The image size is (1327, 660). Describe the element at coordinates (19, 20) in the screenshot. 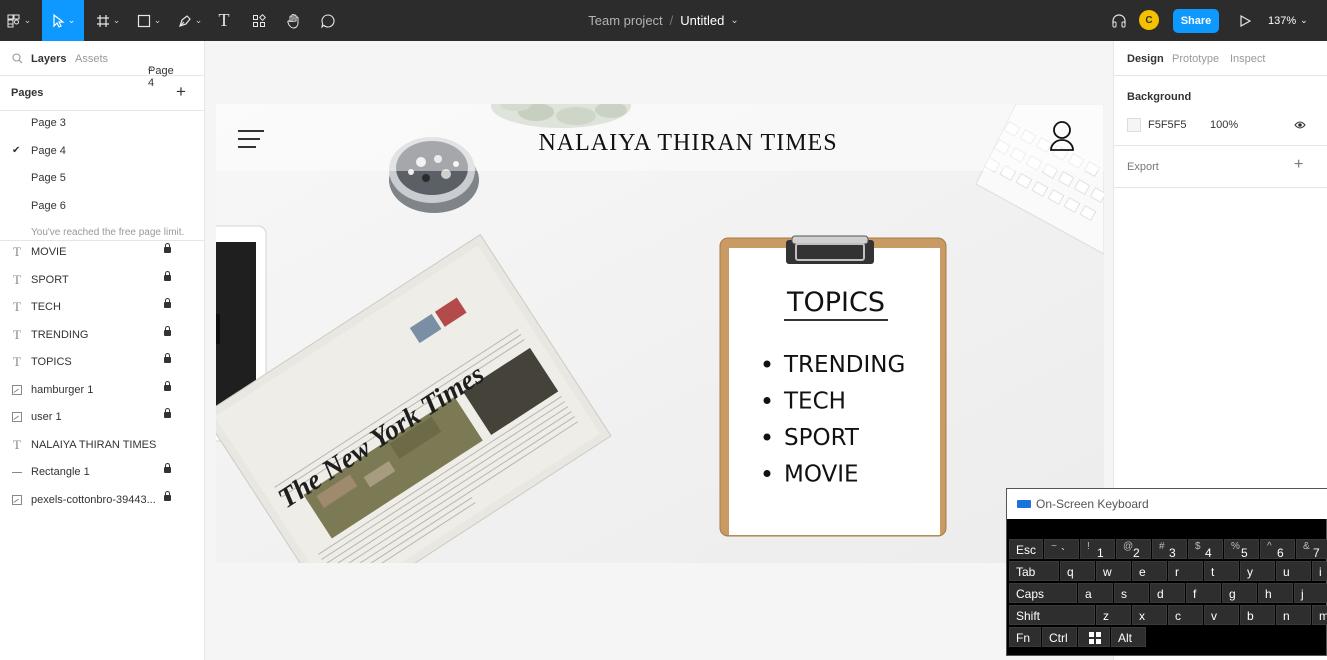

I see `main-menu-button: ⌄` at that location.